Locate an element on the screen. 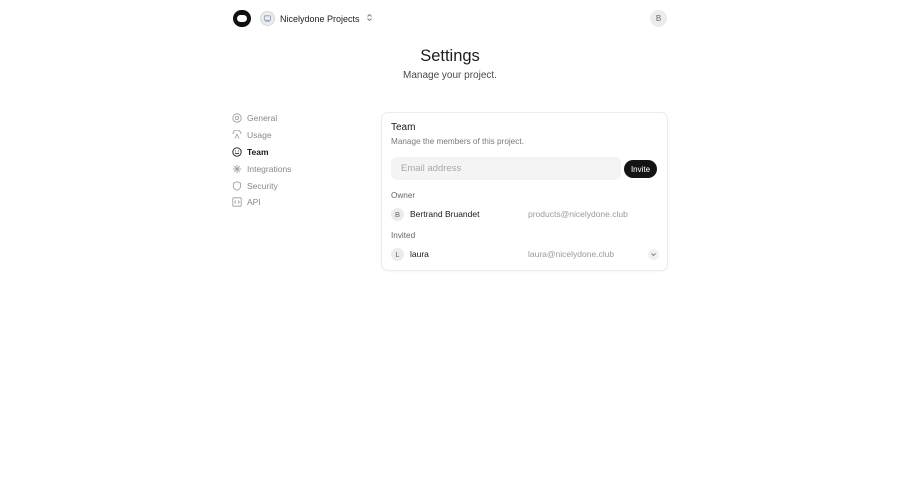 The image size is (900, 484). member-email: laura@nicelydone.club is located at coordinates (571, 254).